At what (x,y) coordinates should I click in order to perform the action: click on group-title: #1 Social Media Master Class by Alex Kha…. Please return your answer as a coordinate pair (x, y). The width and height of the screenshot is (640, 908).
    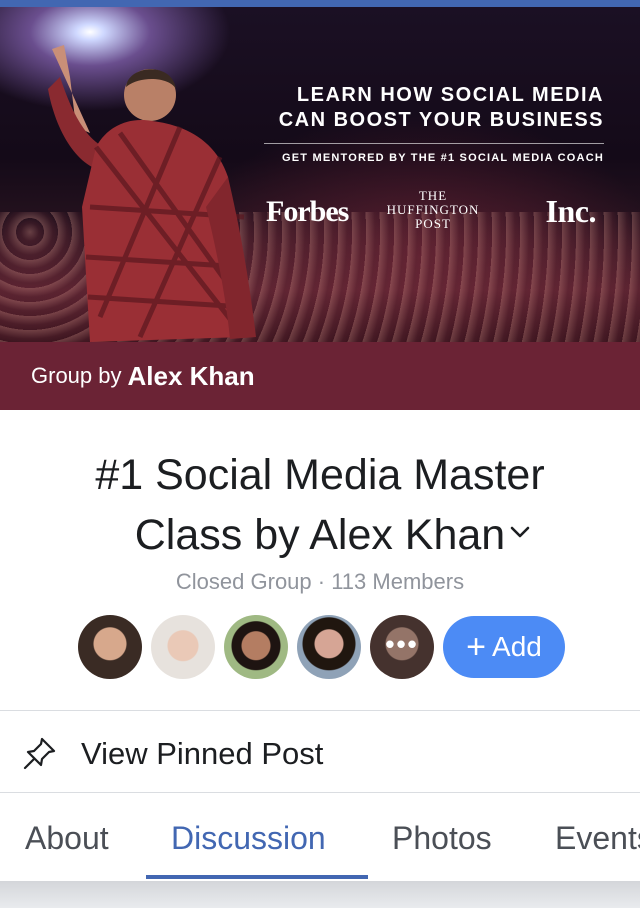
    Looking at the image, I should click on (320, 505).